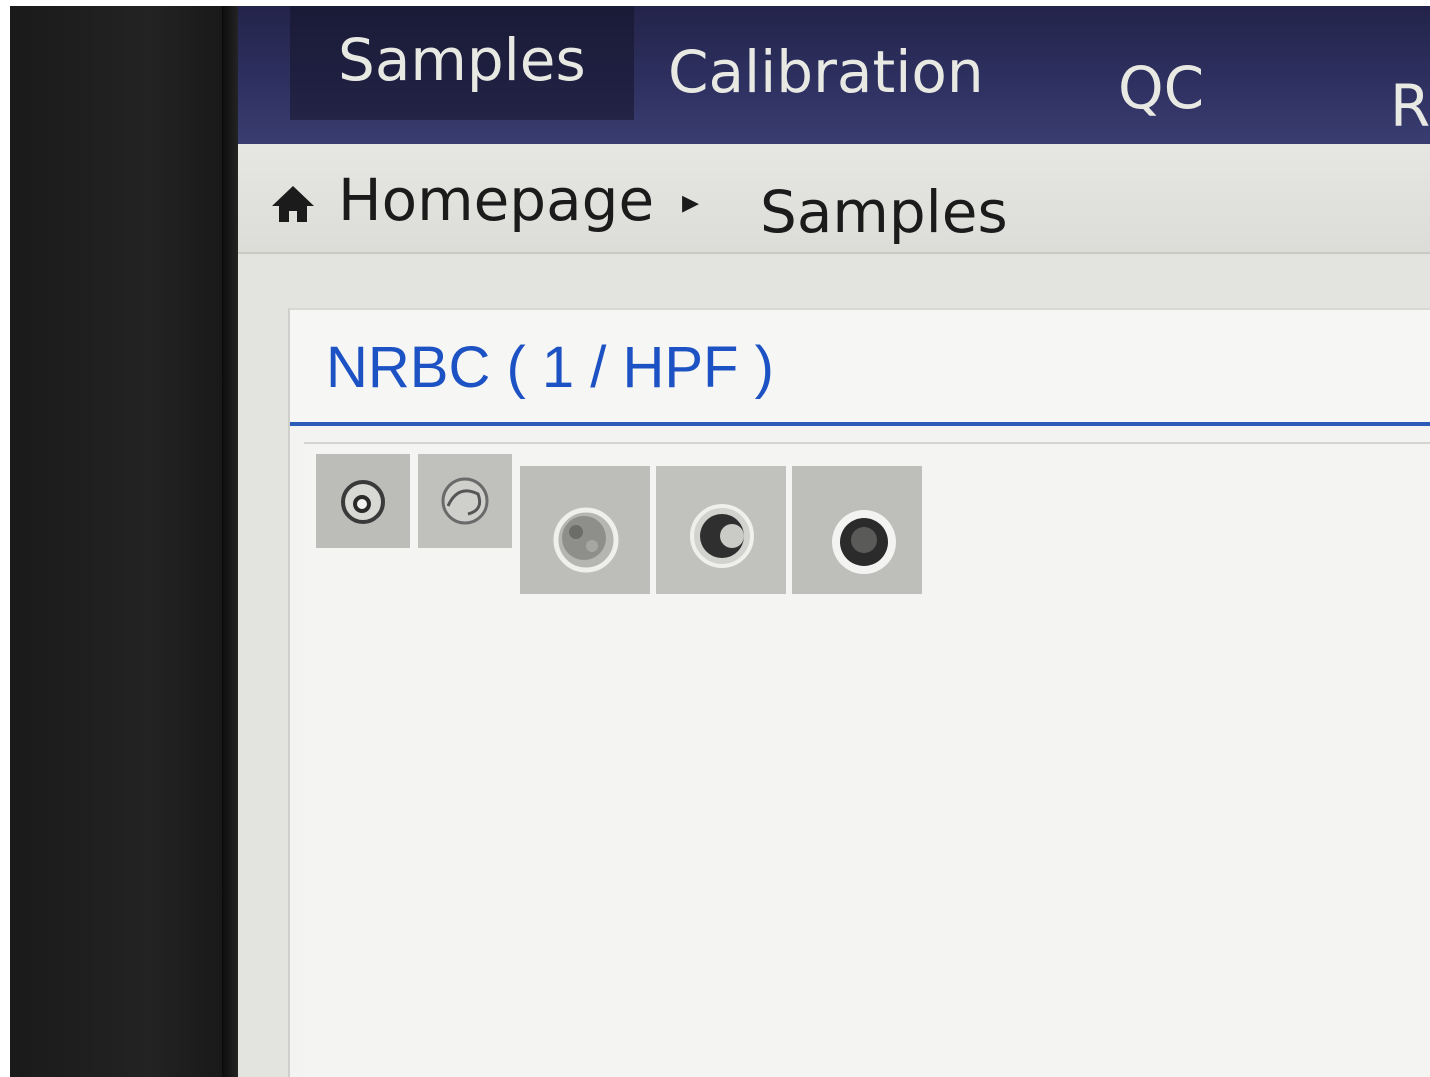 The height and width of the screenshot is (1077, 1430). What do you see at coordinates (462, 63) in the screenshot?
I see `tab-samples: Samples` at bounding box center [462, 63].